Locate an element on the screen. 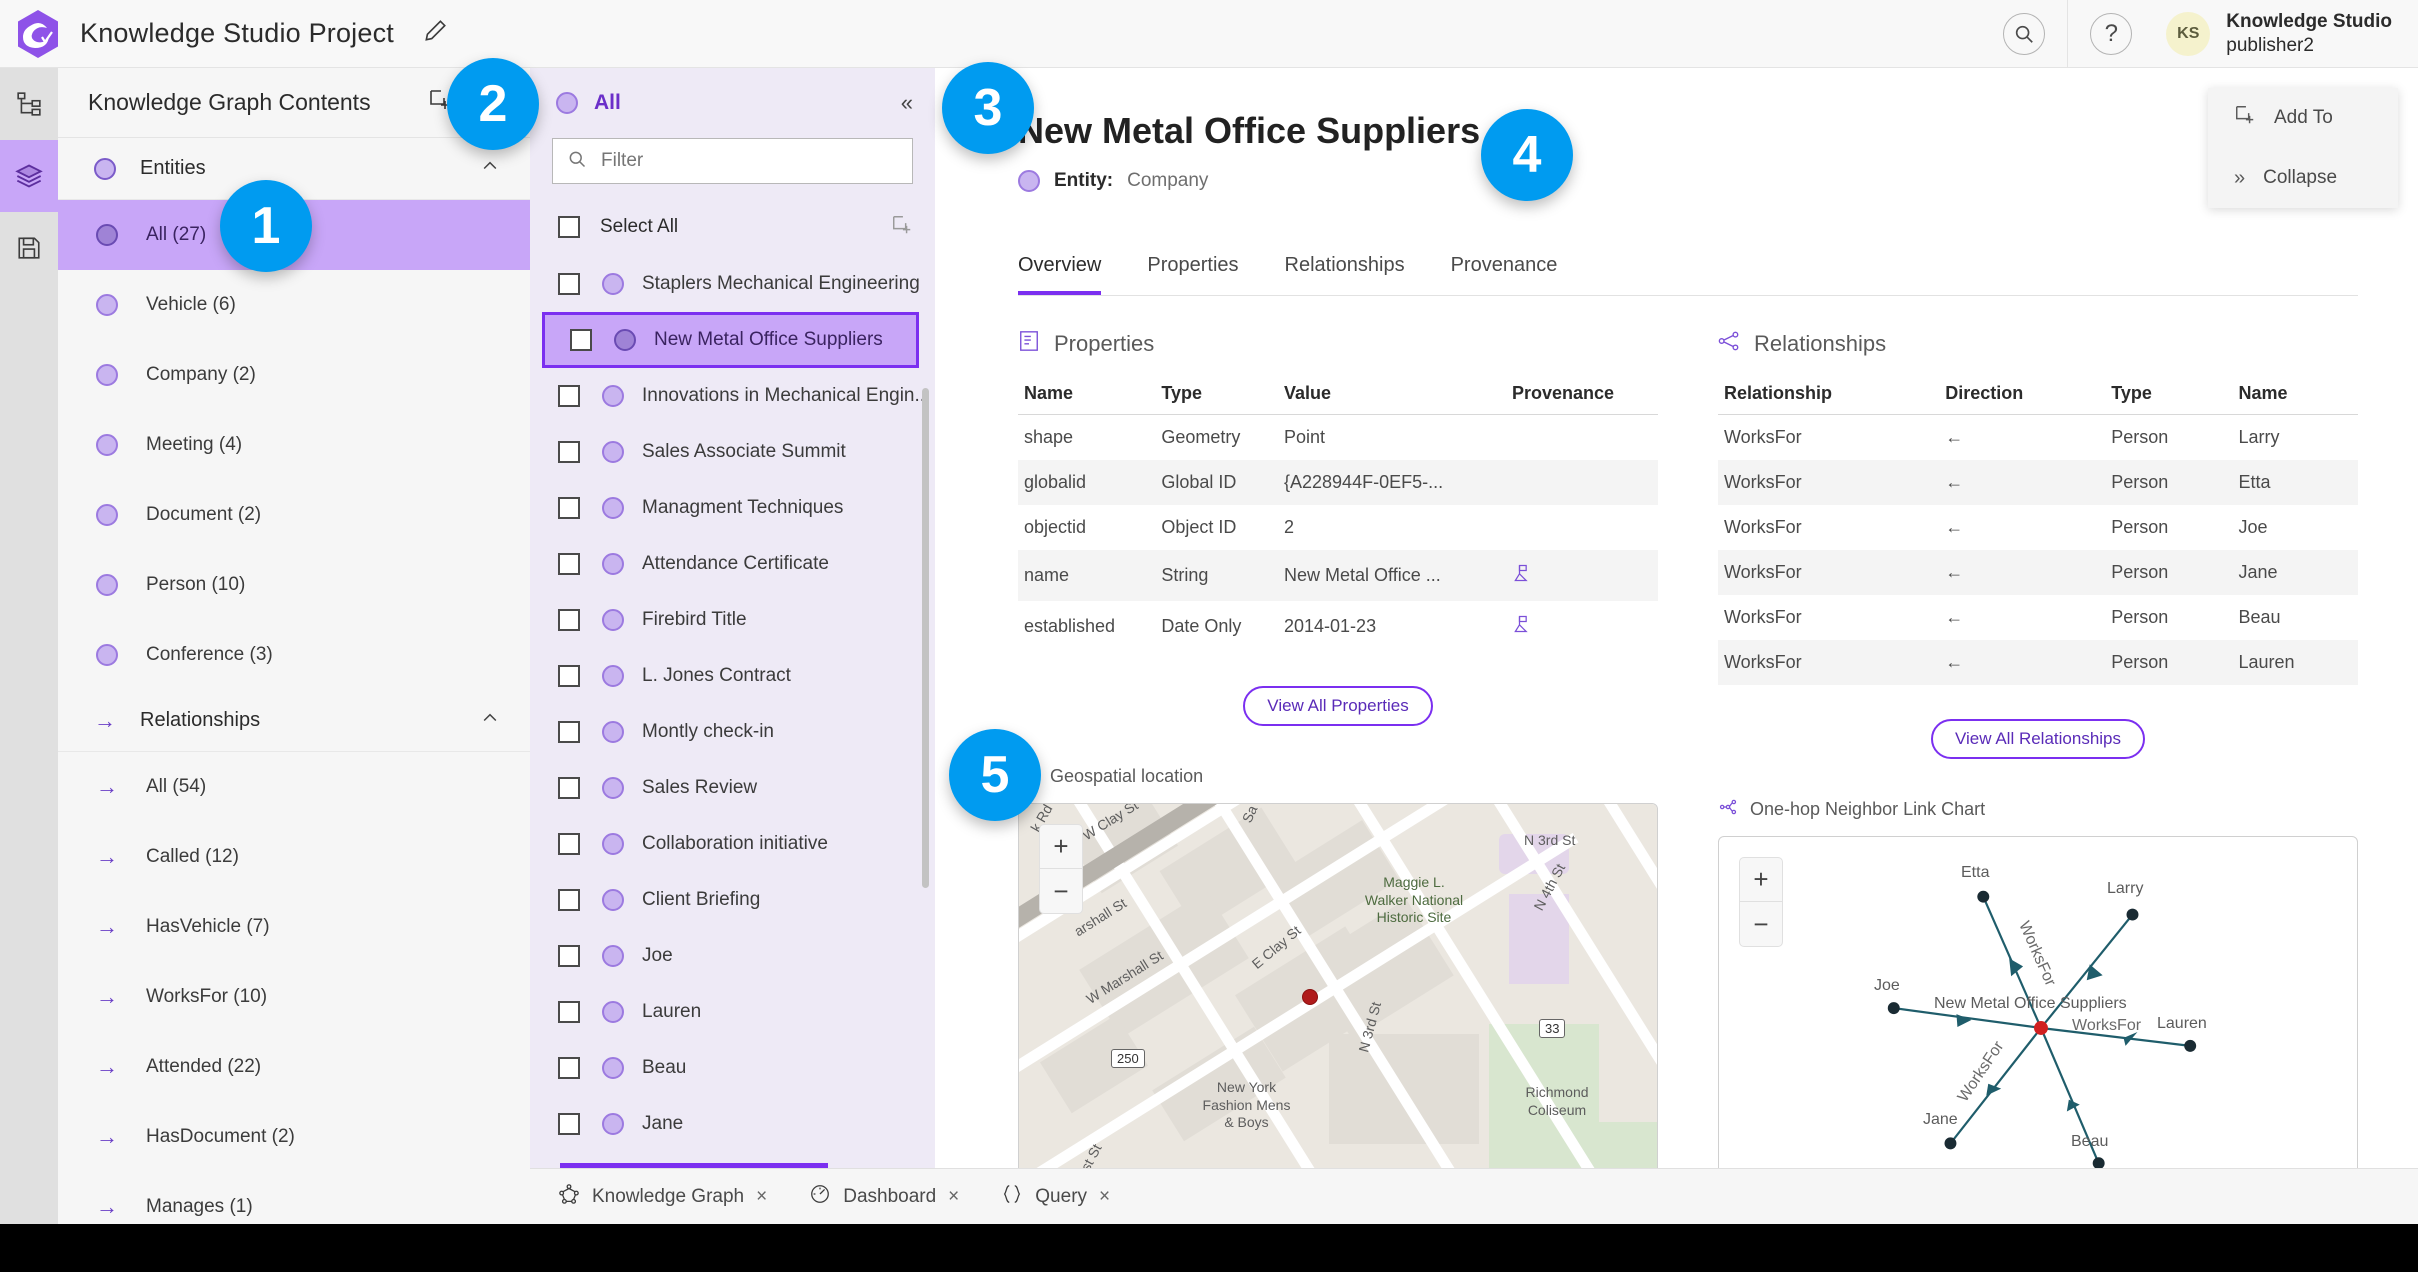 The height and width of the screenshot is (1272, 2418). list-item: Collaboration initiative is located at coordinates (732, 844).